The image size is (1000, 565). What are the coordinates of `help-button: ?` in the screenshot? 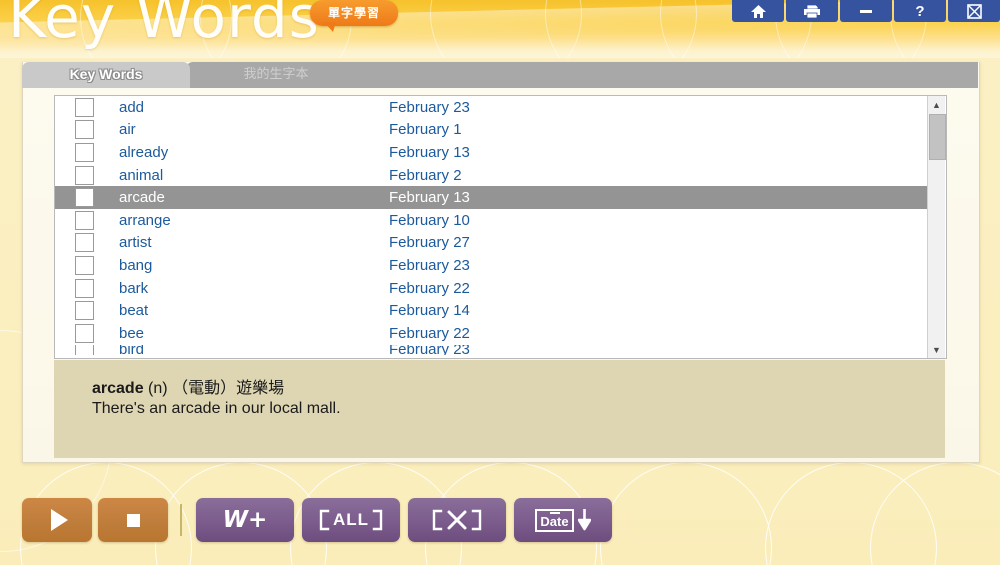 It's located at (920, 11).